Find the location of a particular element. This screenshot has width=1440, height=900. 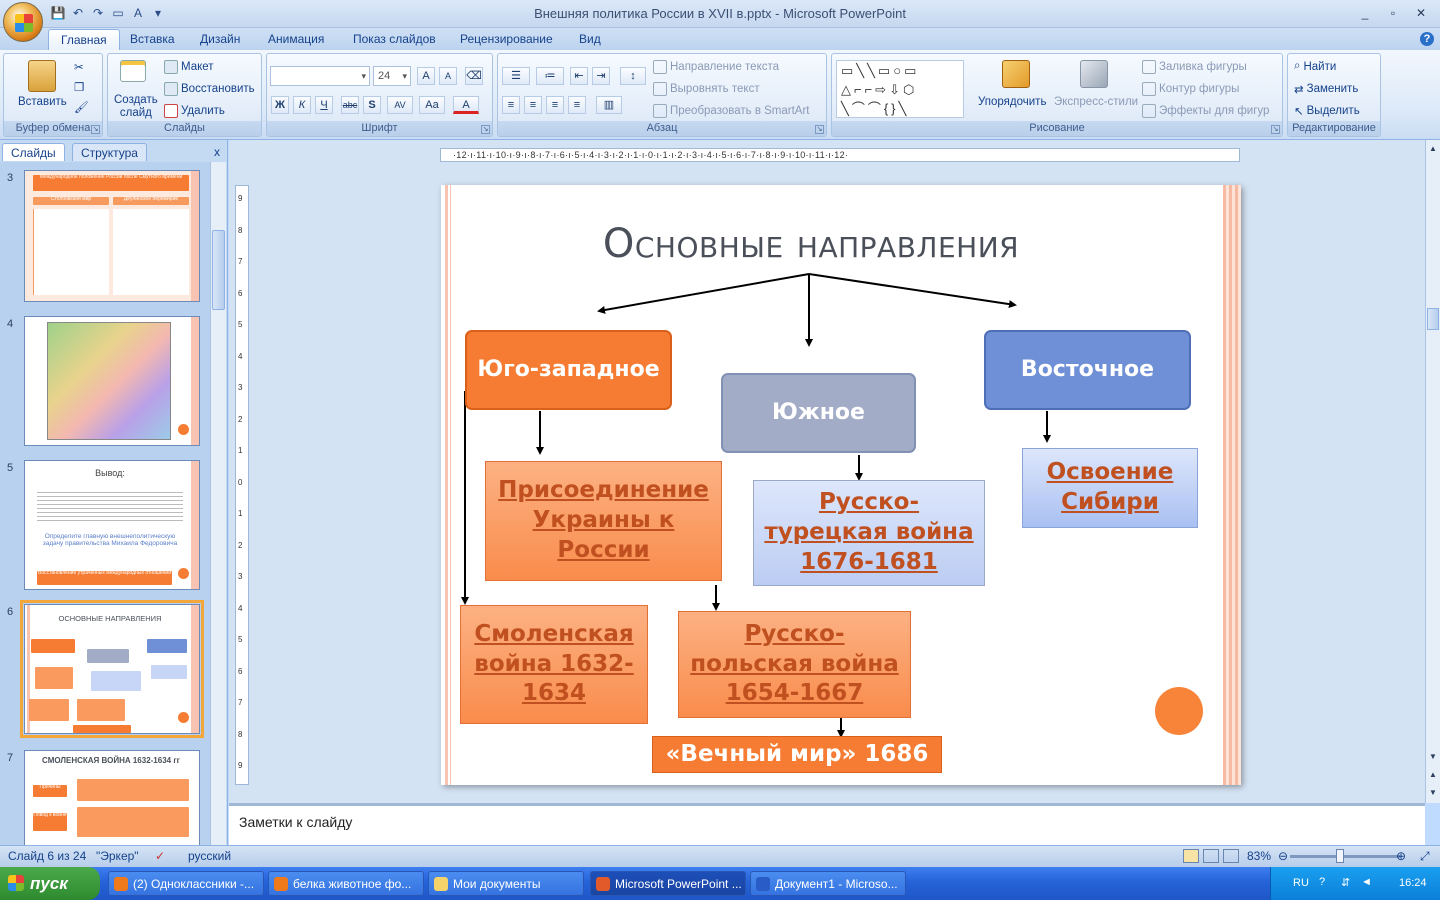

char-spacing-button: AV is located at coordinates (400, 105).